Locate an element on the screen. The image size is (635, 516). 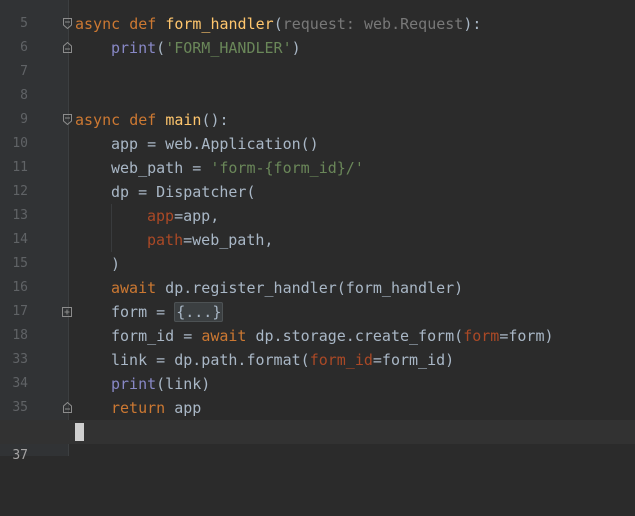
code-line: 5 is located at coordinates (317, 15).